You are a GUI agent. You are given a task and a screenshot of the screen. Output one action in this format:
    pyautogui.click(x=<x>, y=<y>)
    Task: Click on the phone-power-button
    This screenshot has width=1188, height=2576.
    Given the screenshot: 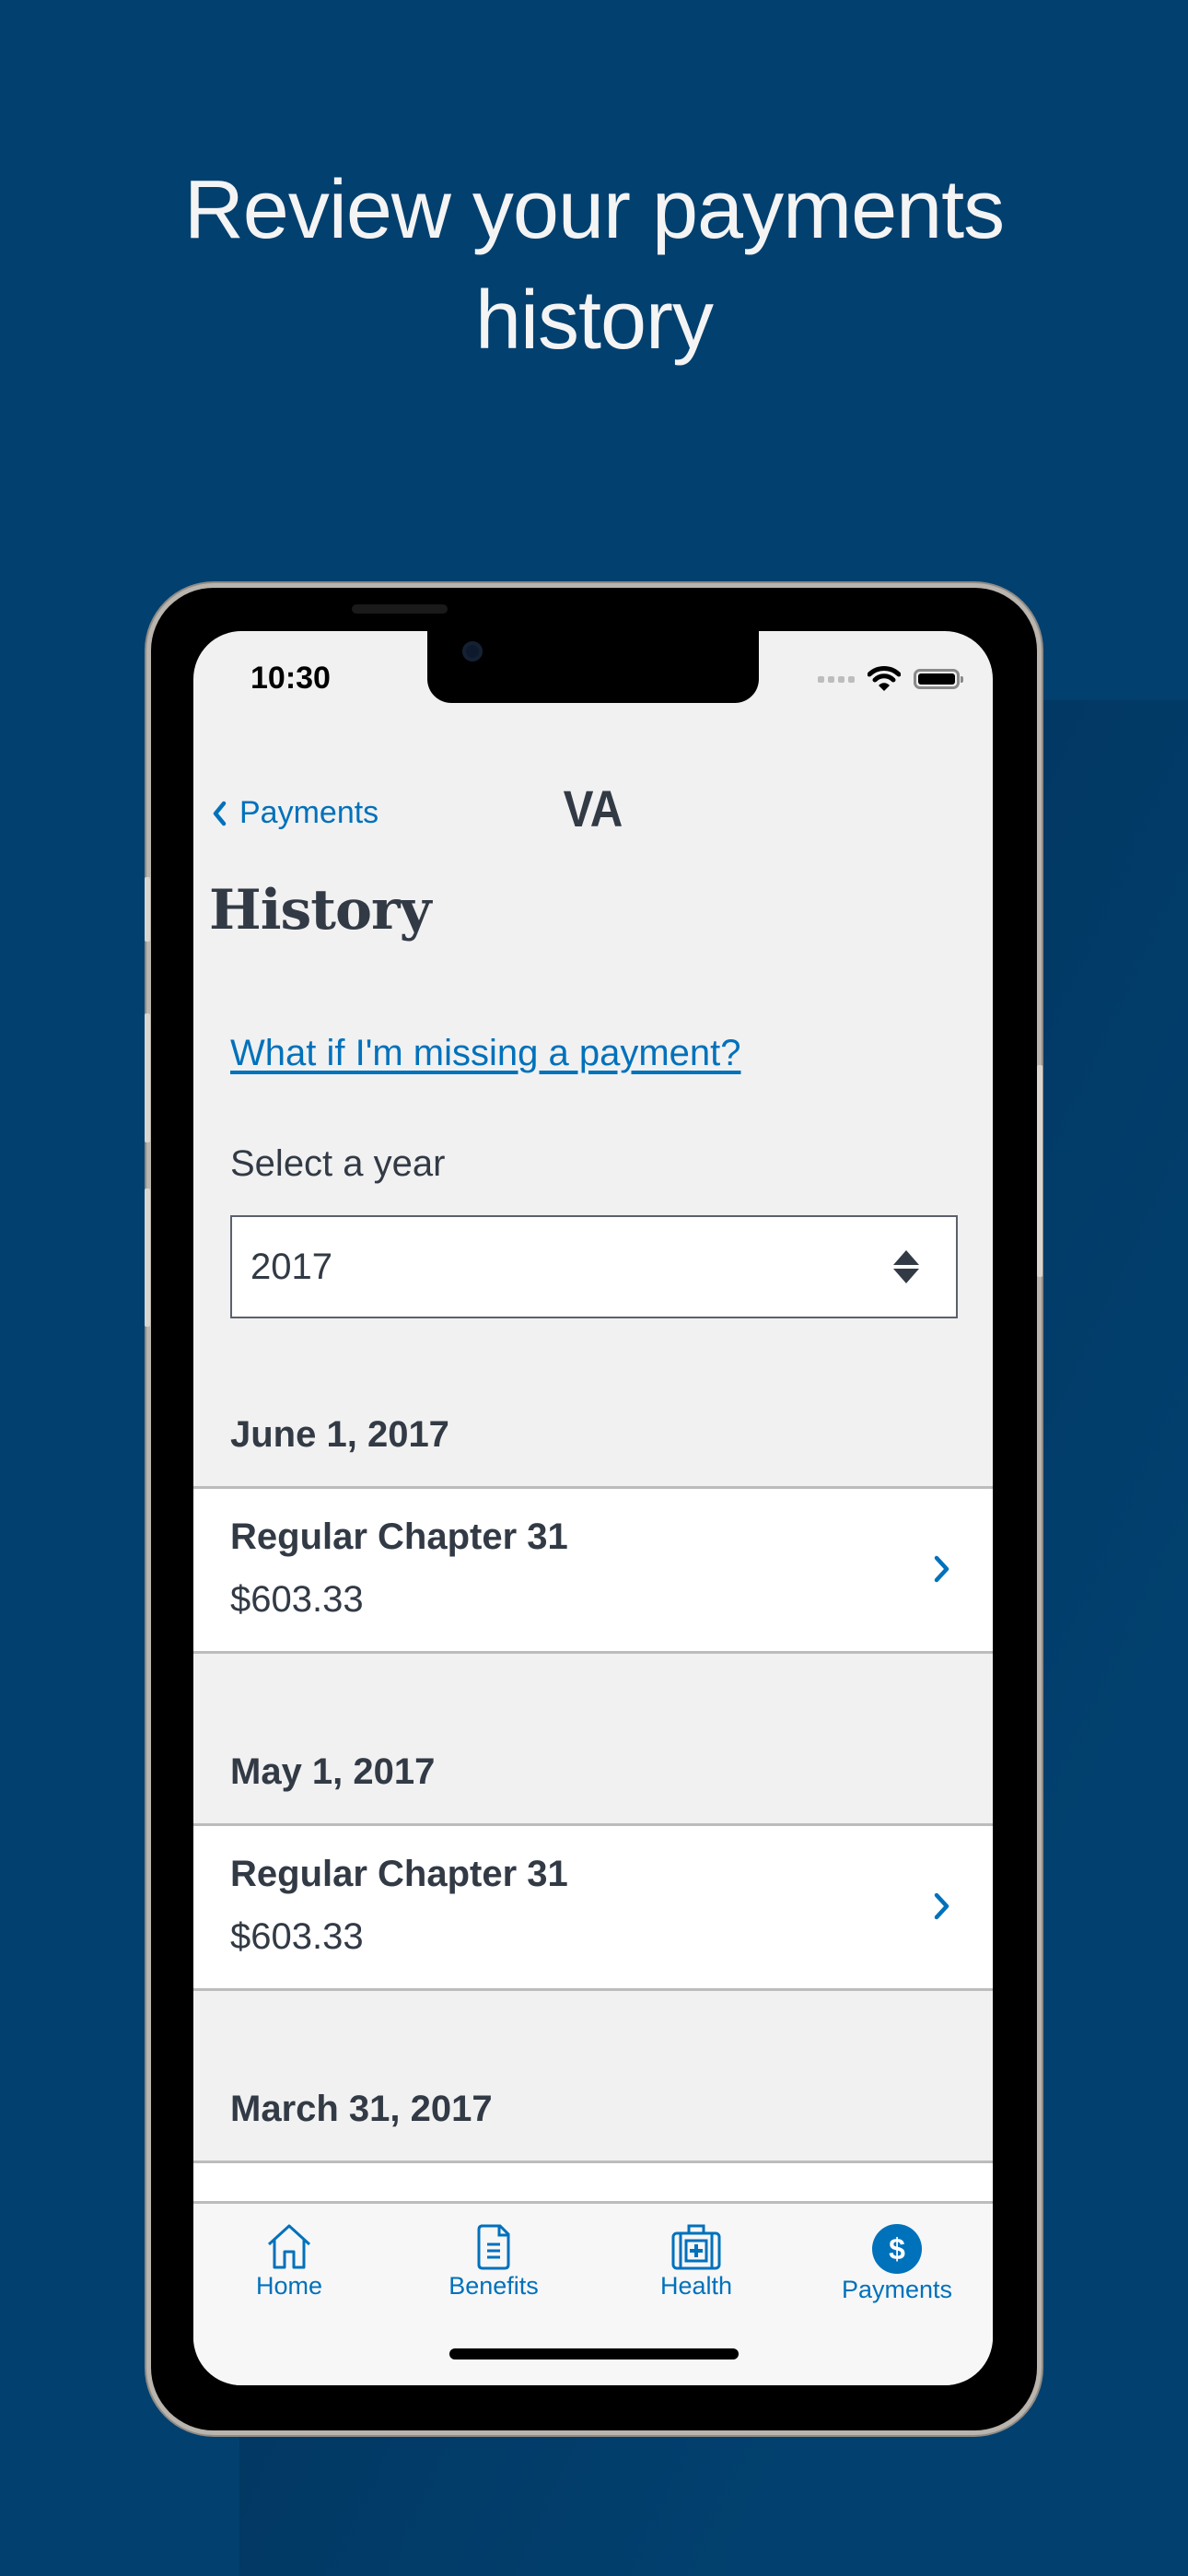 What is the action you would take?
    pyautogui.click(x=1039, y=1171)
    